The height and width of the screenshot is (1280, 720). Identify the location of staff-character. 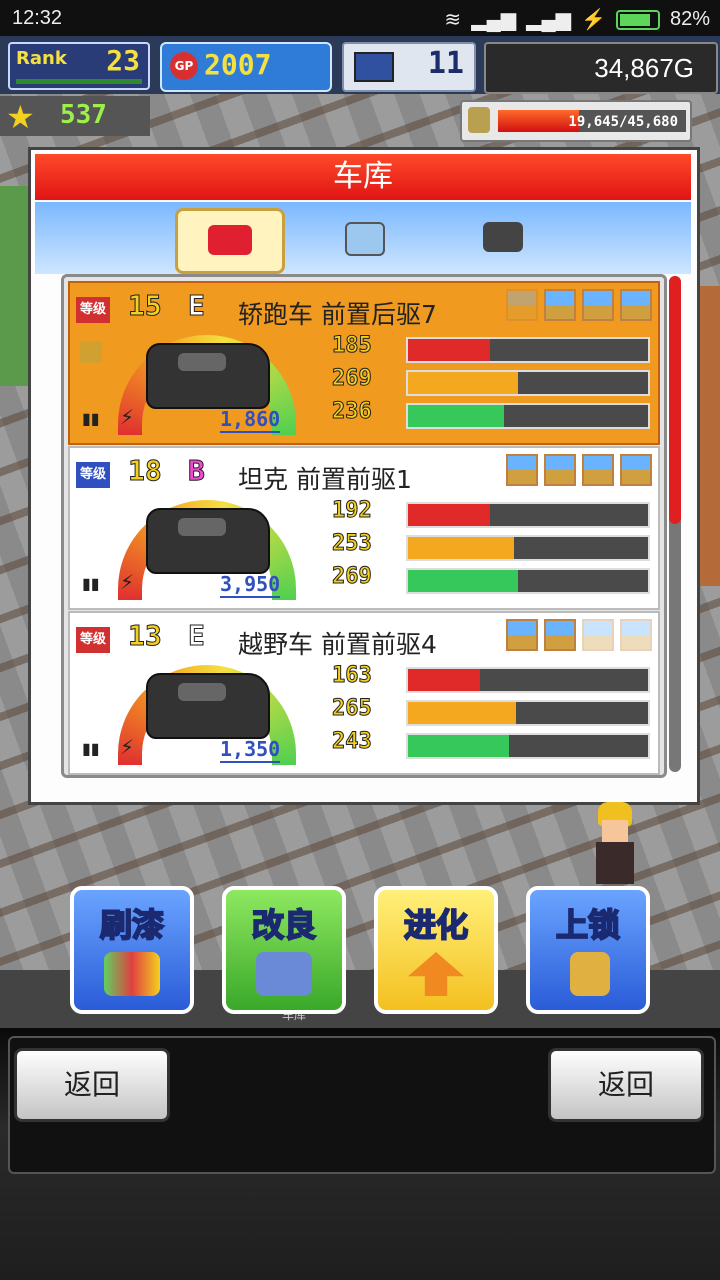
(615, 843).